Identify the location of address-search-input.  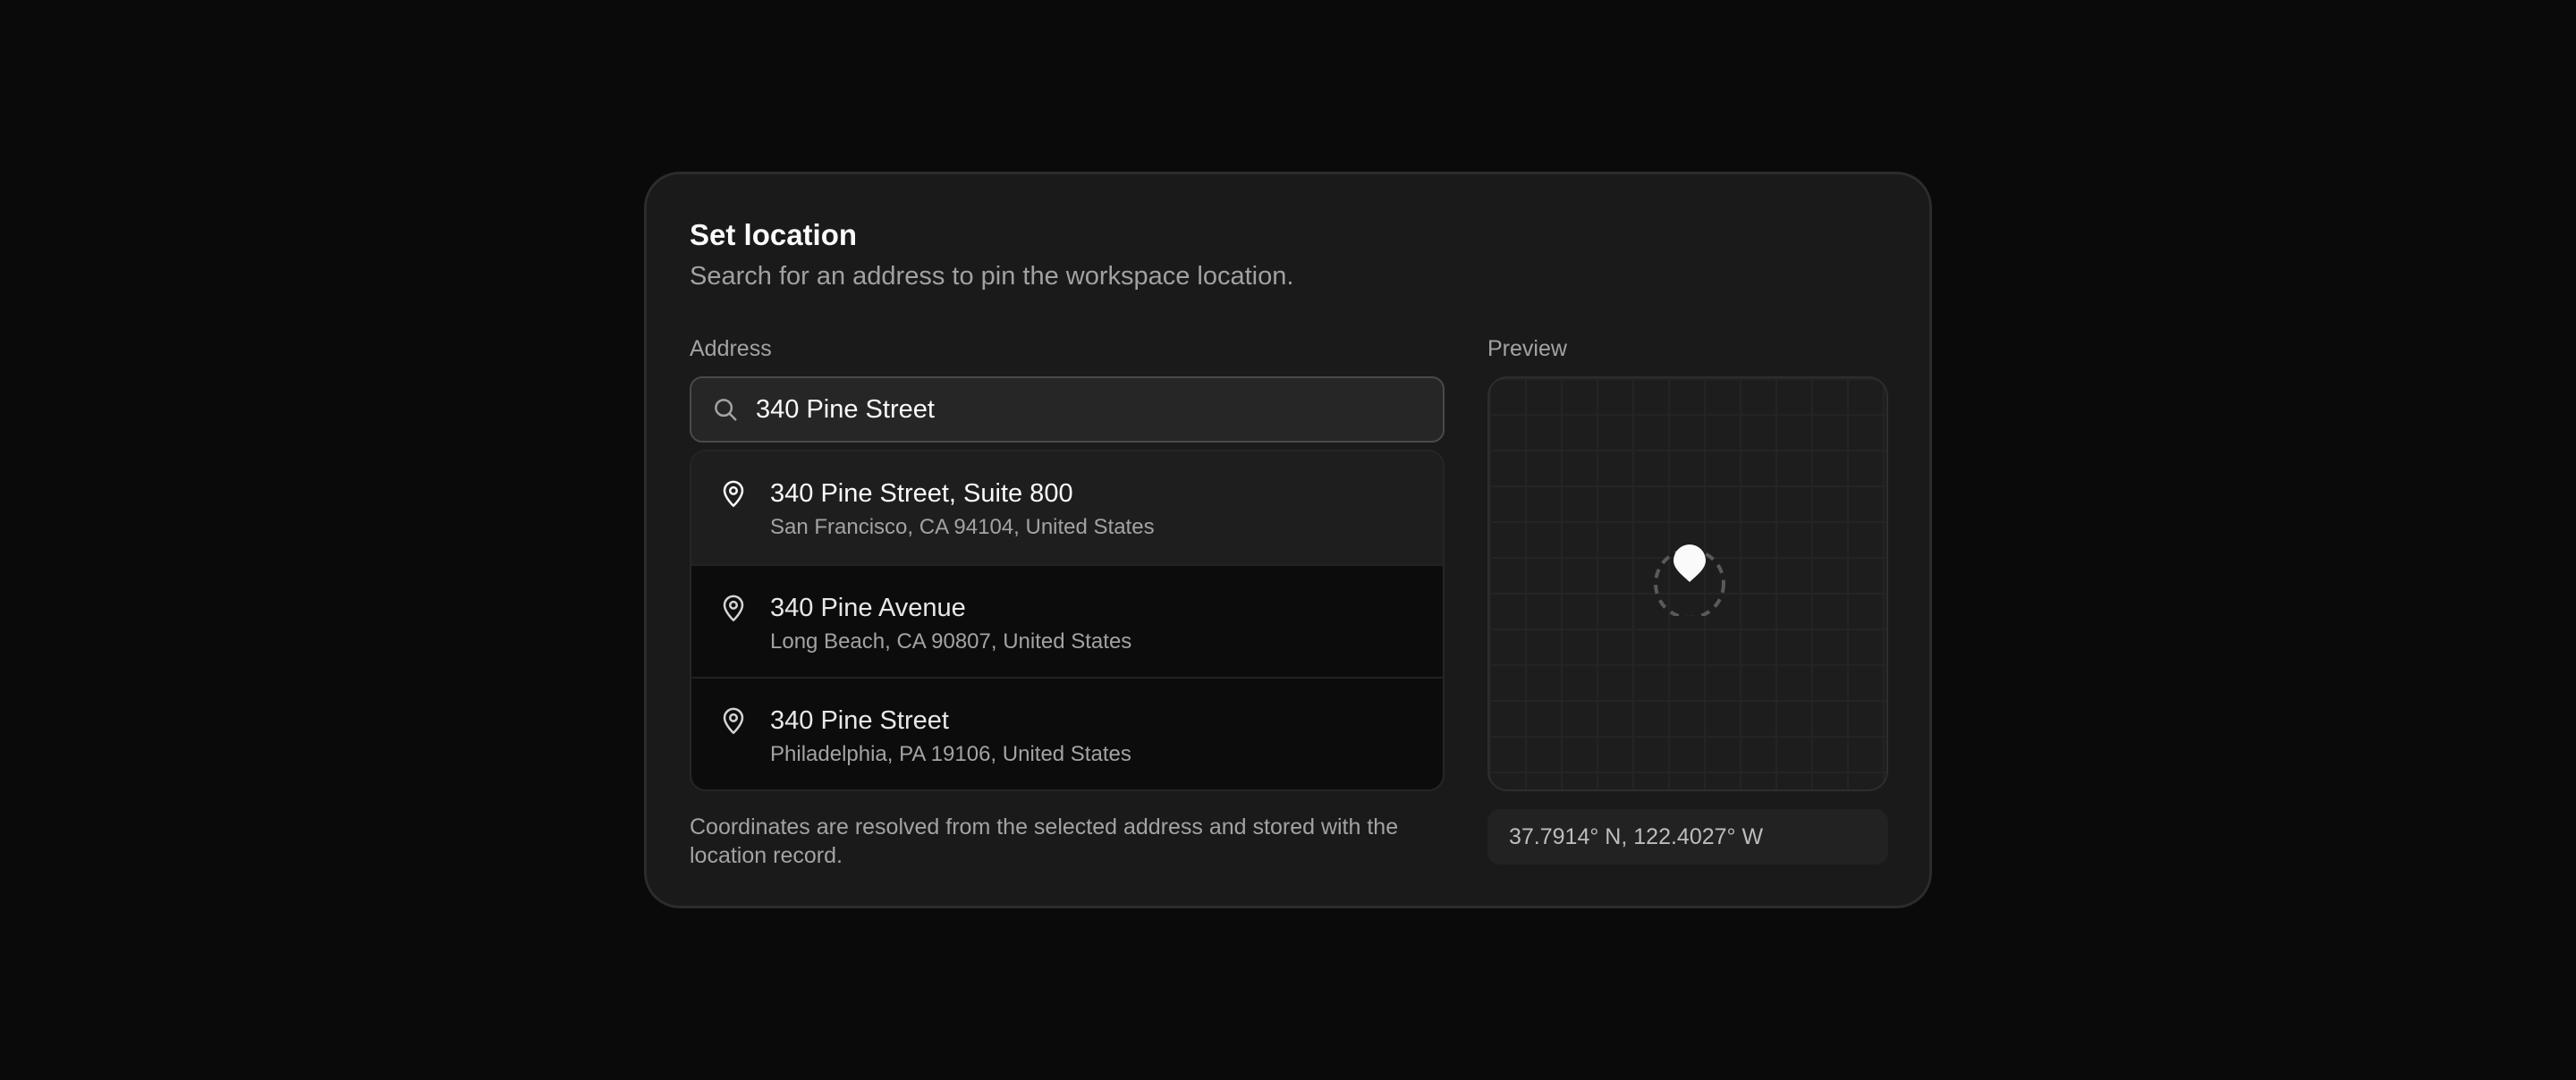
(1089, 409).